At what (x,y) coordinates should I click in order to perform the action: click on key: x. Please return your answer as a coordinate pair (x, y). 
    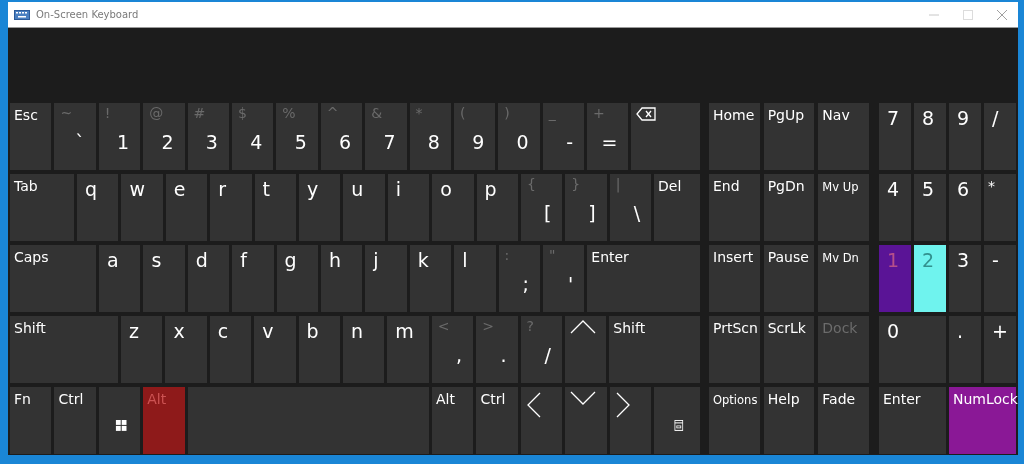
    Looking at the image, I should click on (186, 349).